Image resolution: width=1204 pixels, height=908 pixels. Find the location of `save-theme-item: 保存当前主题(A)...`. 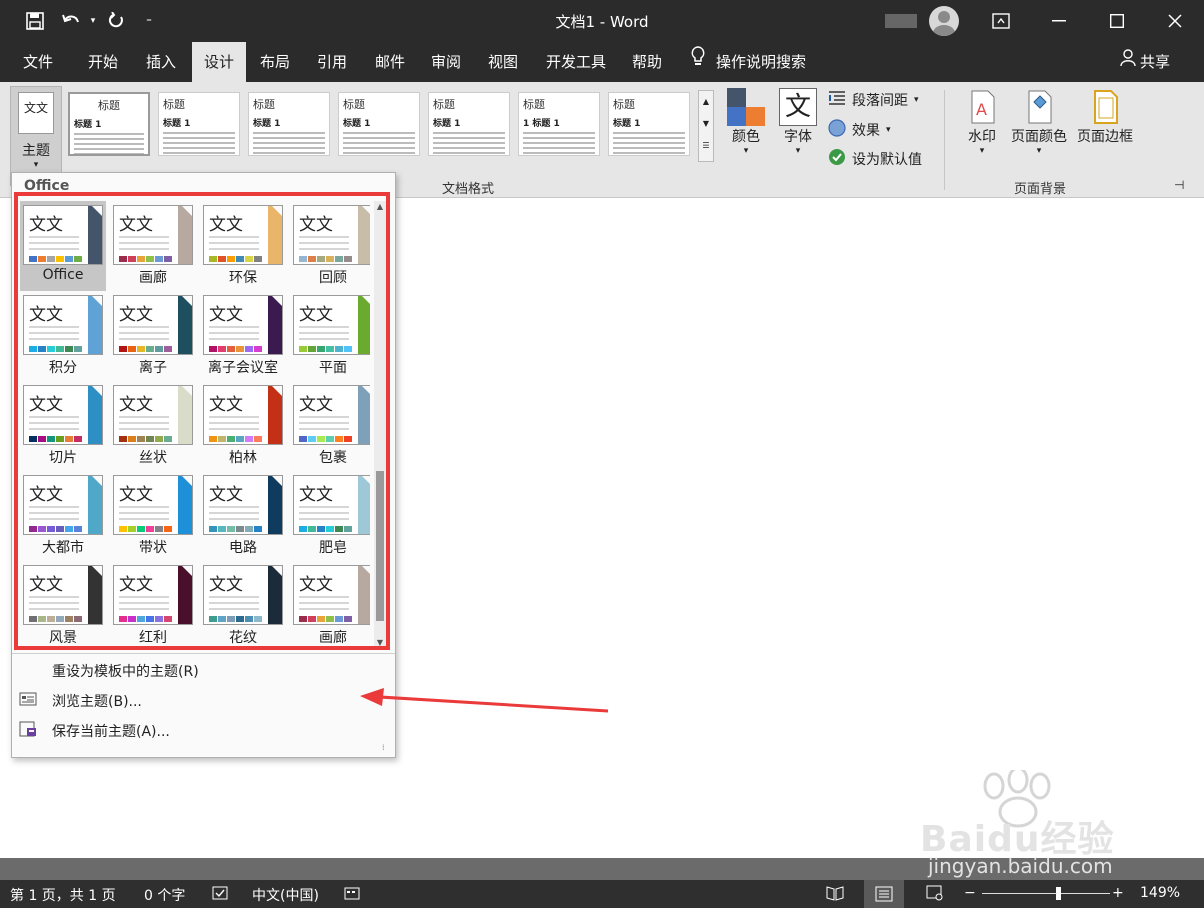

save-theme-item: 保存当前主题(A)... is located at coordinates (111, 731).